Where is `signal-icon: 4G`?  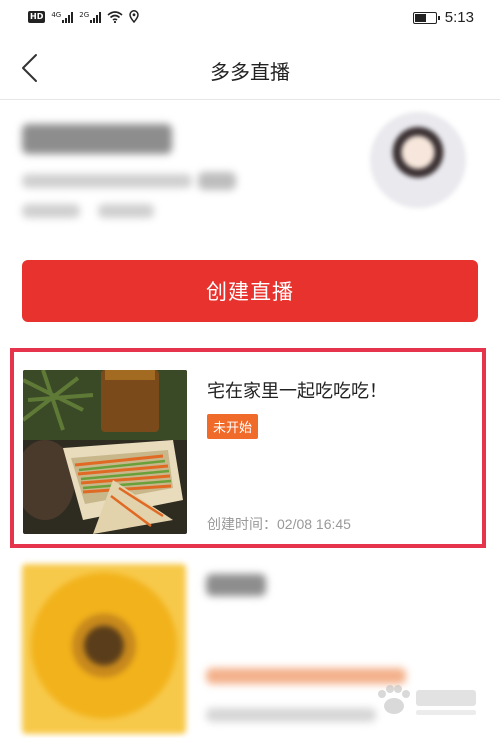
signal-icon: 4G is located at coordinates (62, 16).